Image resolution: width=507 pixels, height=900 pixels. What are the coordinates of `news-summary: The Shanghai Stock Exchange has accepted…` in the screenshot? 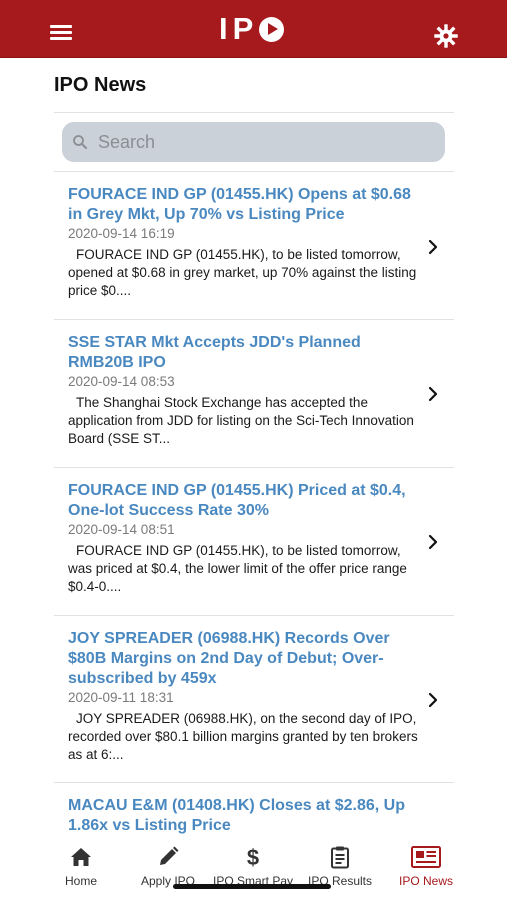 It's located at (241, 420).